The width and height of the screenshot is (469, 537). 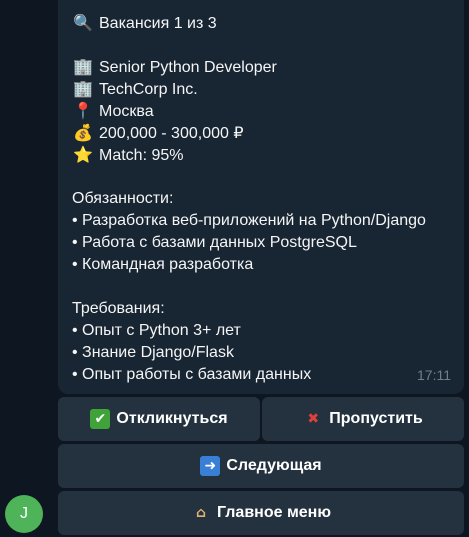 I want to click on position-line: 🏢 Senior Python Developer, so click(x=261, y=67).